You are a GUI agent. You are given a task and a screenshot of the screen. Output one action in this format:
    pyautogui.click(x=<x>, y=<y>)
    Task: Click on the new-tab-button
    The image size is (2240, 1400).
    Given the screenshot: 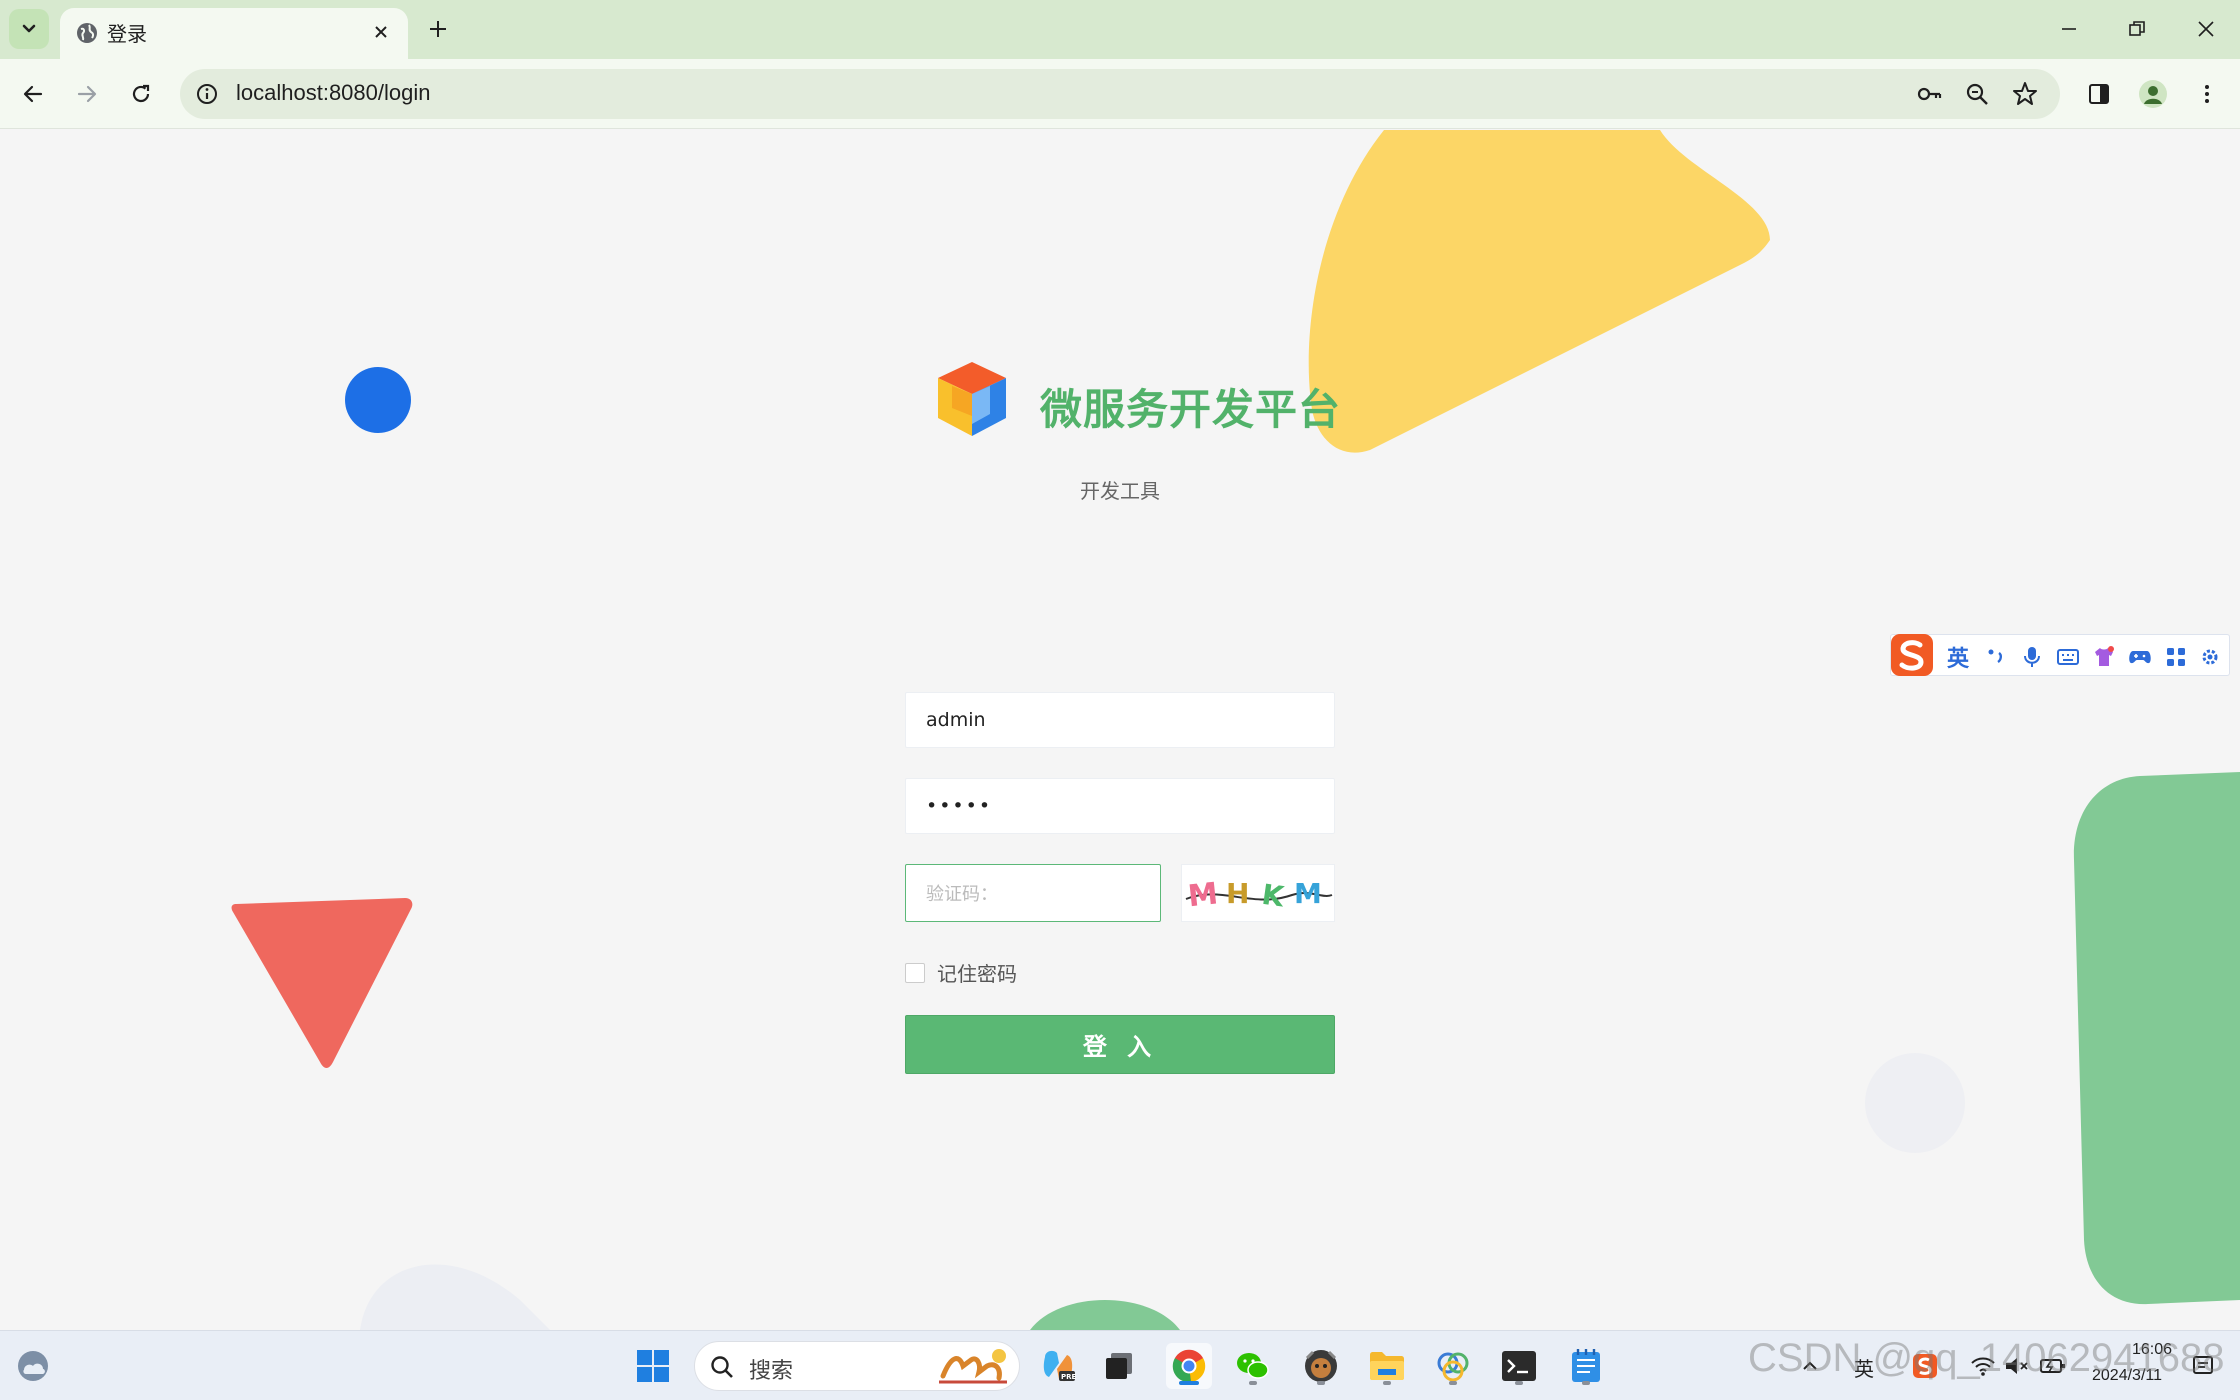 What is the action you would take?
    pyautogui.click(x=438, y=29)
    